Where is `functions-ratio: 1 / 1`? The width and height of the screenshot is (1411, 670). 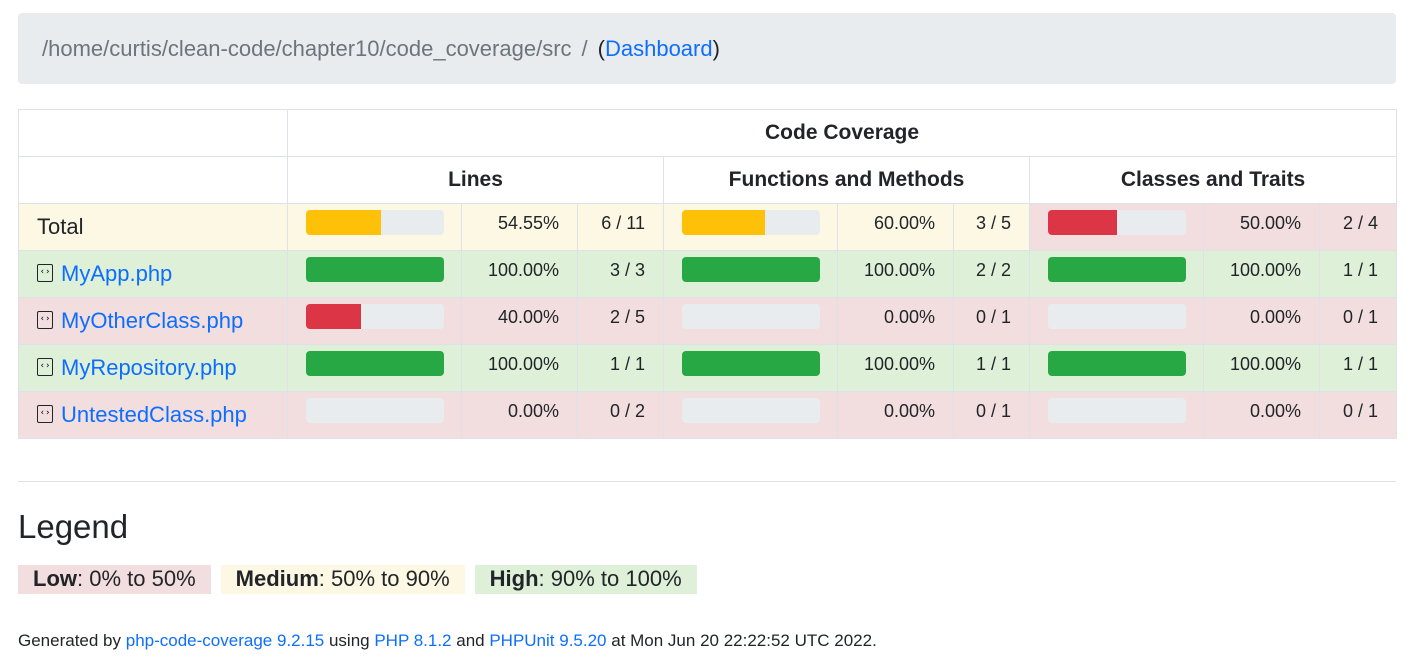
functions-ratio: 1 / 1 is located at coordinates (993, 363).